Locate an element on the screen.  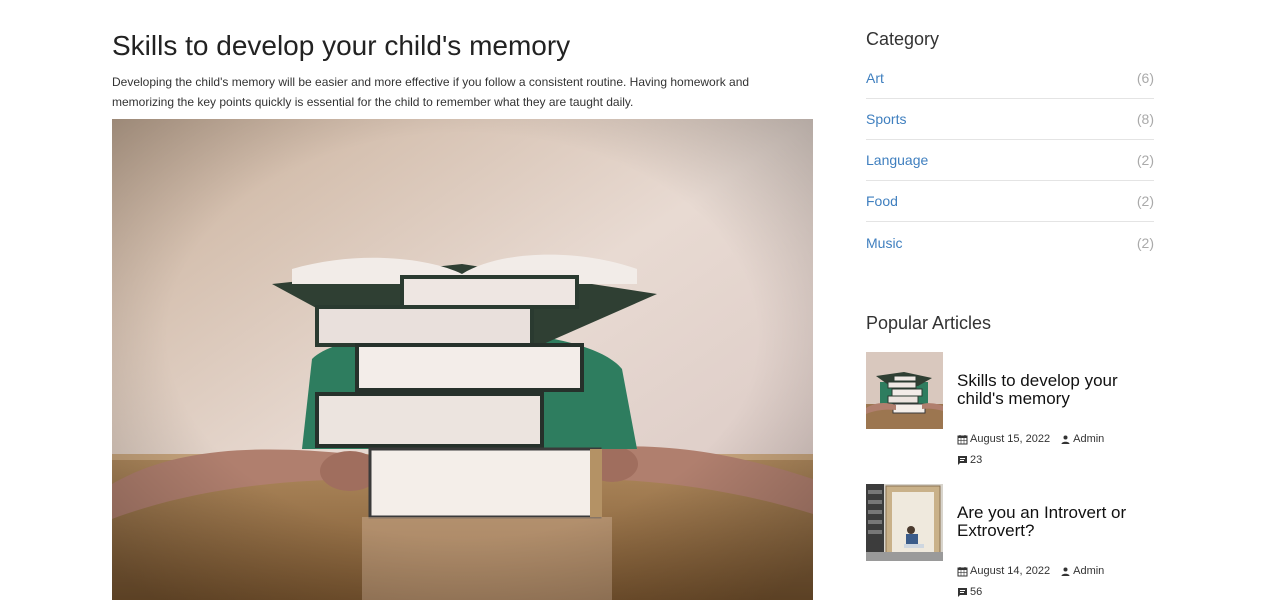
popular-article-meta: August 14, 2022 Admin is located at coordinates (1030, 571).